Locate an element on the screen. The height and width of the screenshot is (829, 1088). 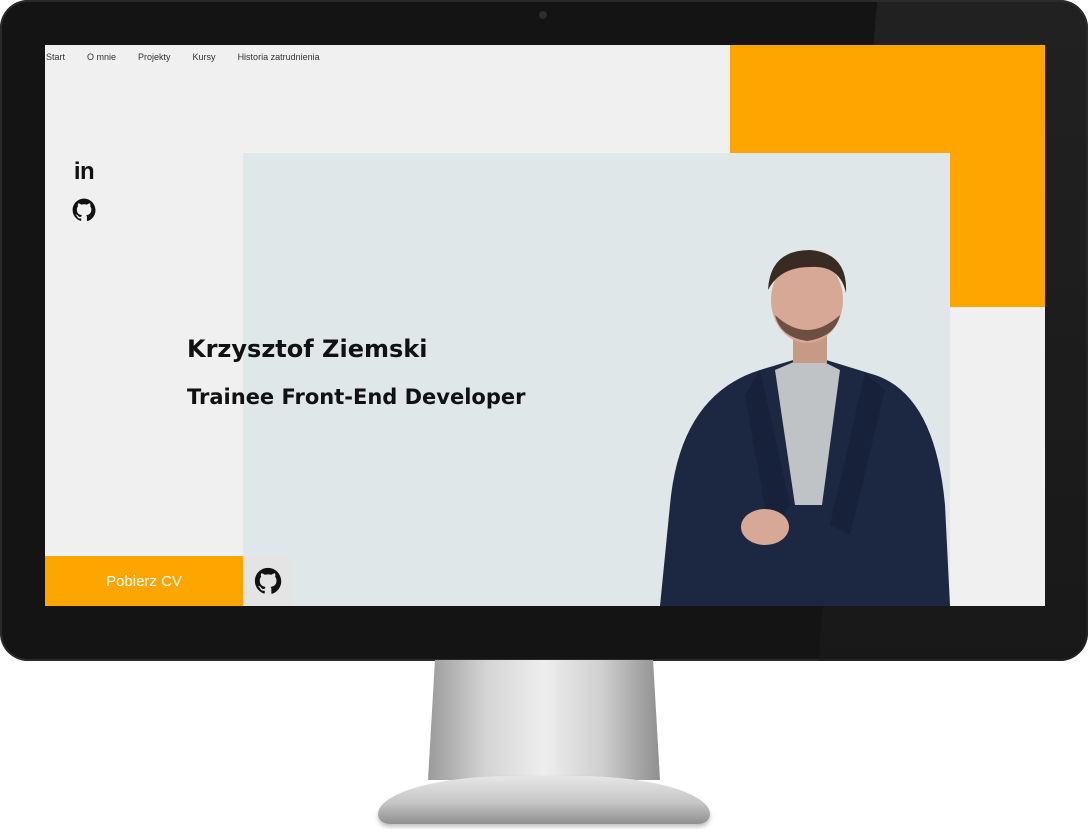
hero-role: Trainee Front-End Developer is located at coordinates (356, 397).